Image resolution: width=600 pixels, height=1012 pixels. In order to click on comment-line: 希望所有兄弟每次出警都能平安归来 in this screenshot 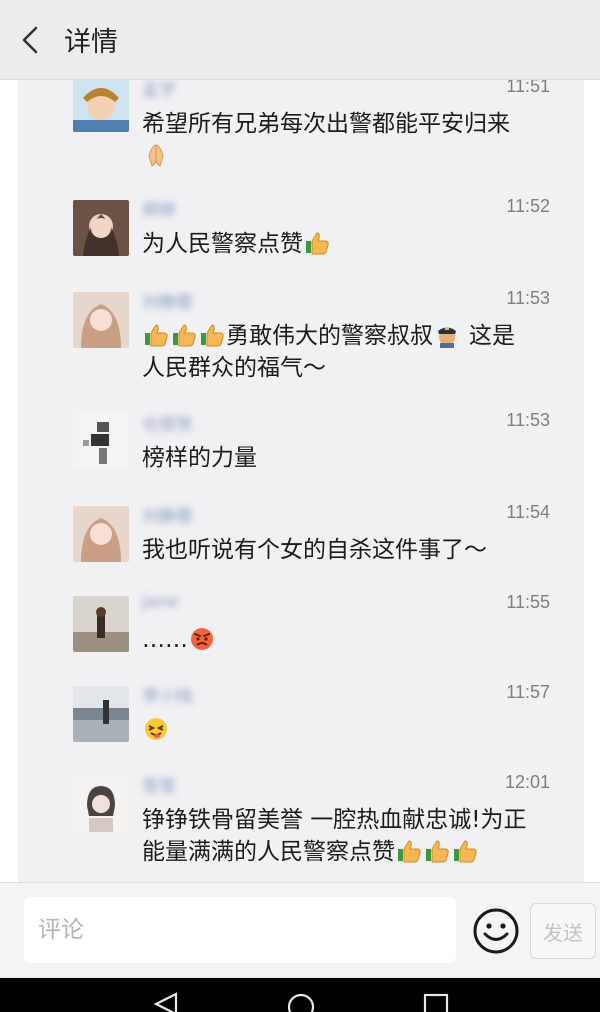, I will do `click(326, 124)`.